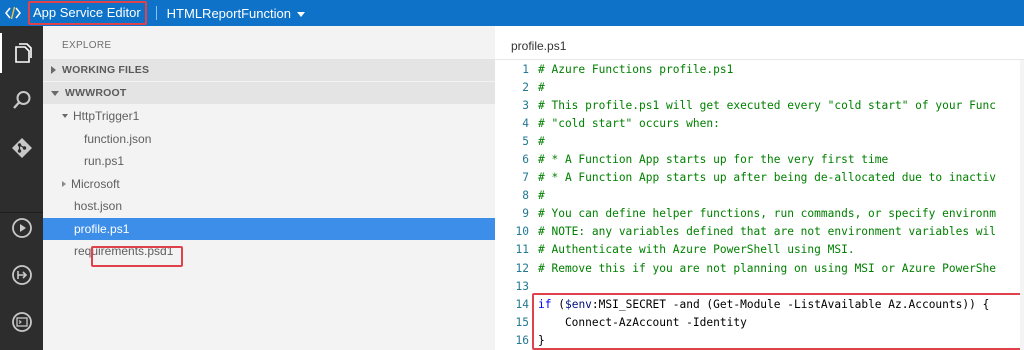  I want to click on line-number: 3, so click(525, 105).